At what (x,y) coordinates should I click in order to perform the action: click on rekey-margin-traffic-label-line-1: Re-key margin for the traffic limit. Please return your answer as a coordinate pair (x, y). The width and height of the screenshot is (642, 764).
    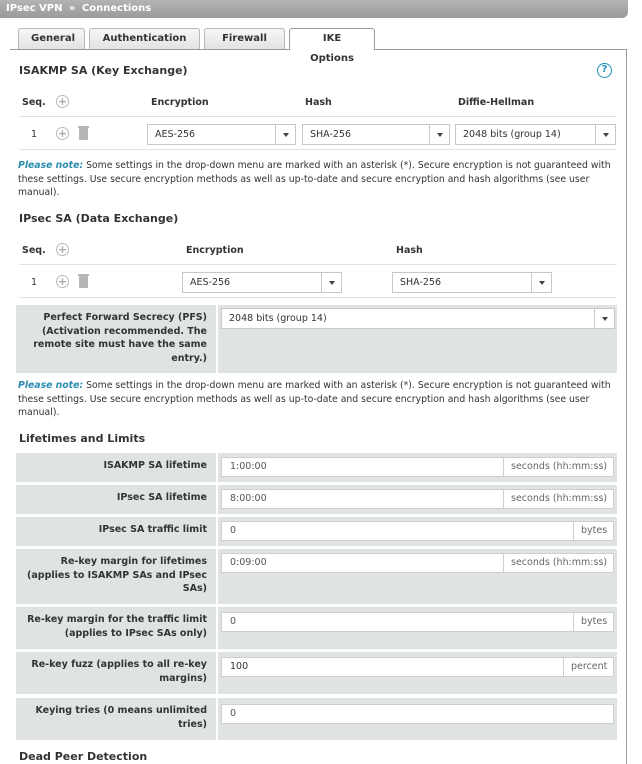
    Looking at the image, I should click on (117, 619).